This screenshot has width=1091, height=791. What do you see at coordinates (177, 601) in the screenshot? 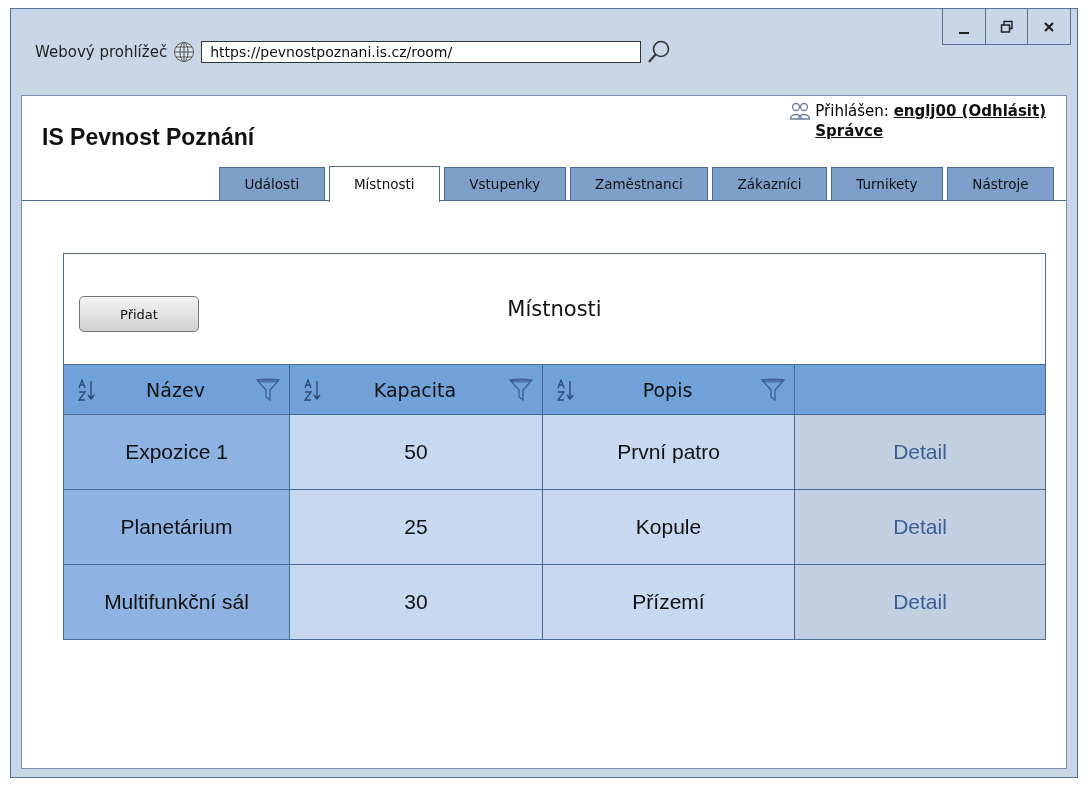
I see `table-cell: Multifunkční sál` at bounding box center [177, 601].